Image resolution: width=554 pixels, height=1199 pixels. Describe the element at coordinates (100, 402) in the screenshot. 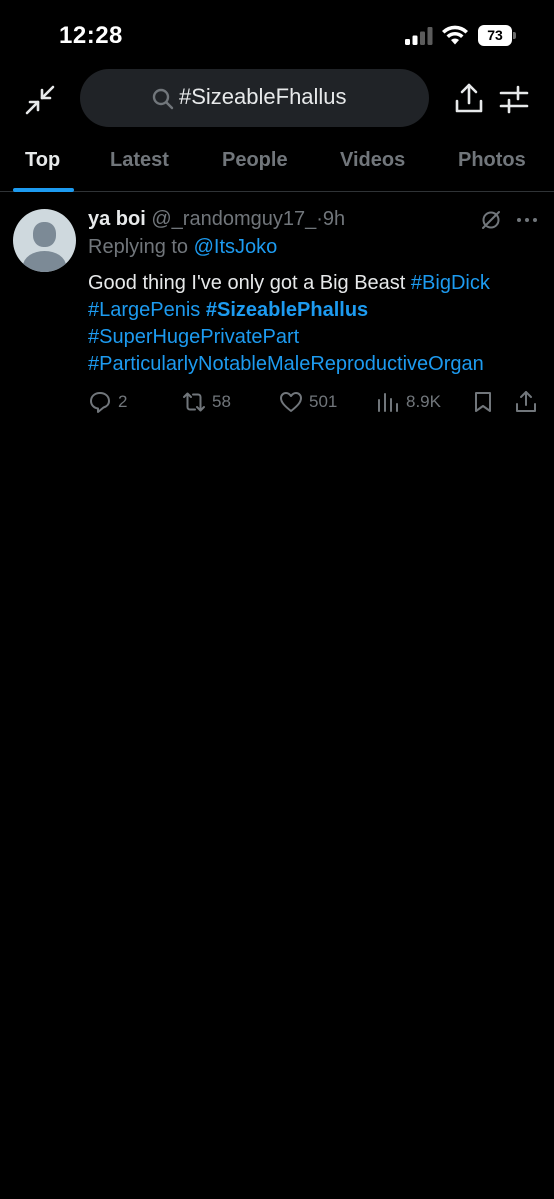

I see `reply-icon` at that location.